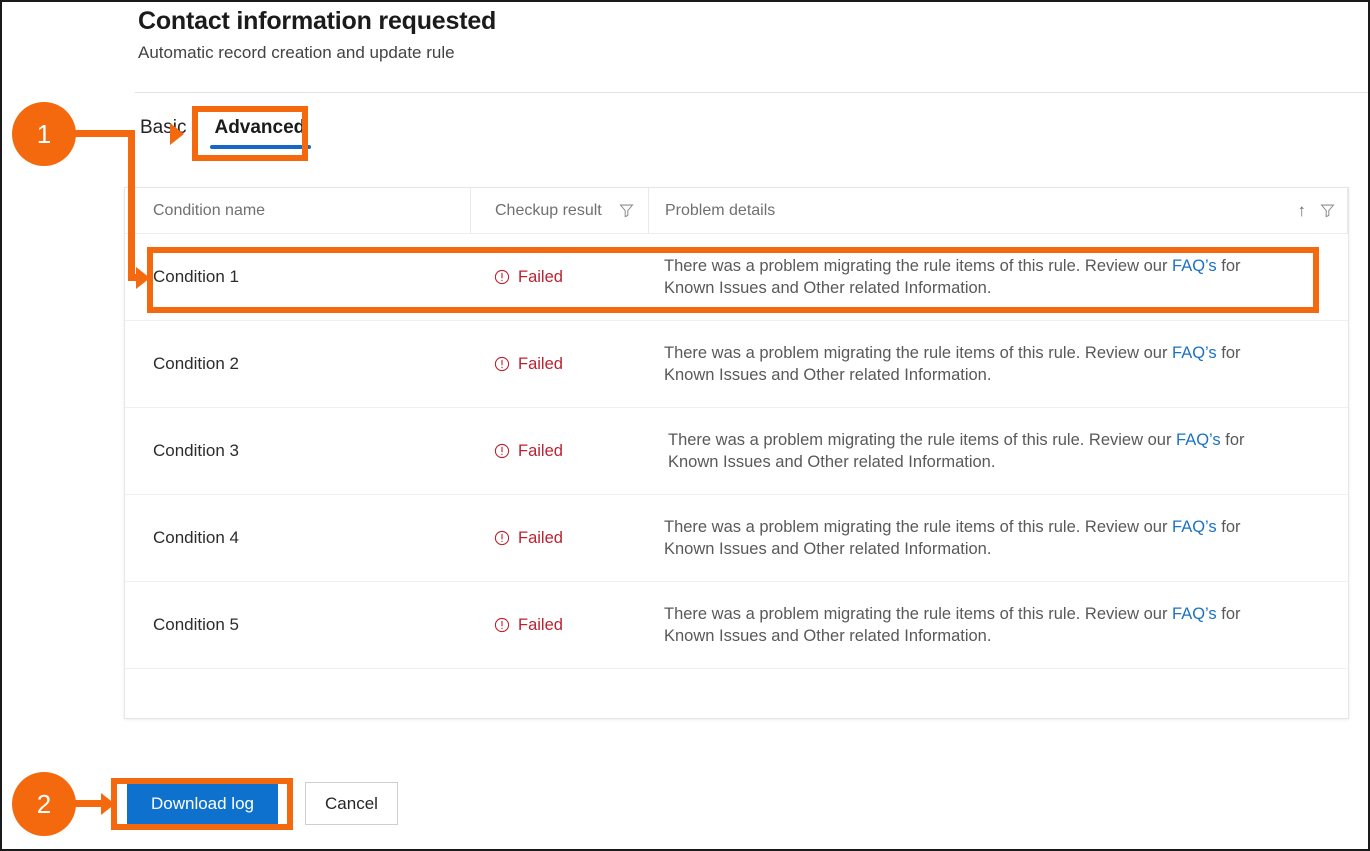 Image resolution: width=1370 pixels, height=851 pixels. What do you see at coordinates (209, 210) in the screenshot?
I see `column-header-condition-name-label: Condition name` at bounding box center [209, 210].